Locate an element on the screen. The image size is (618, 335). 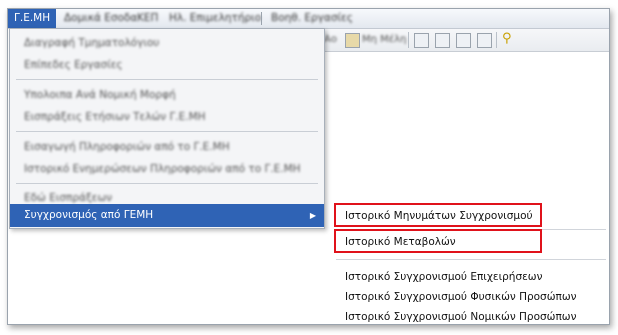
toolbar-button: Αο is located at coordinates (330, 40).